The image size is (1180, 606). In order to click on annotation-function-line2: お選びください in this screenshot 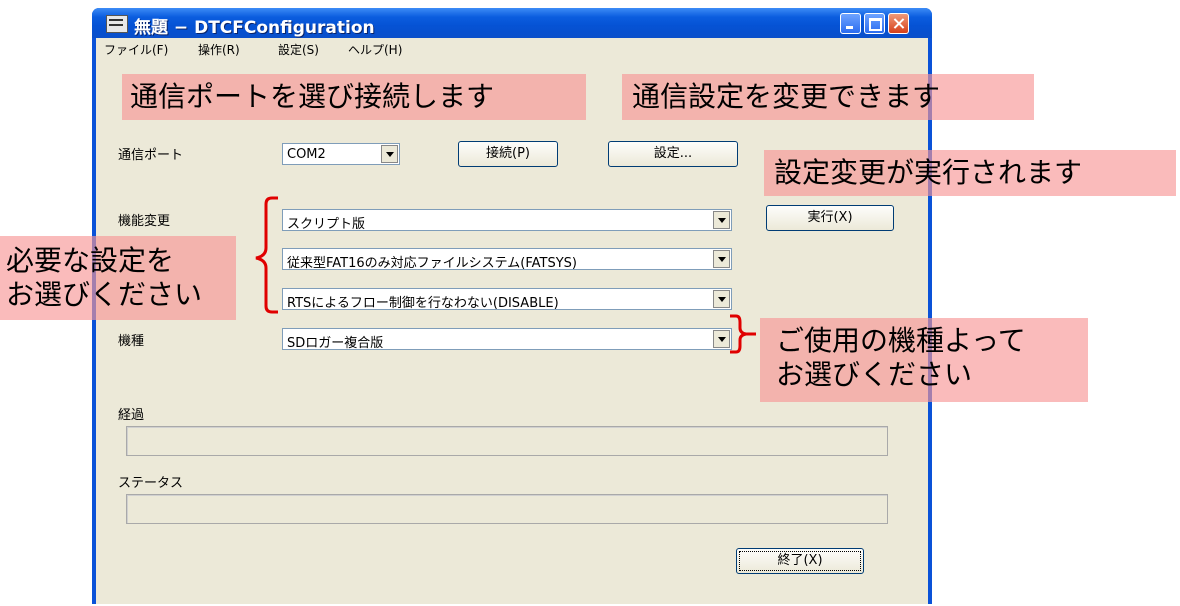, I will do `click(104, 294)`.